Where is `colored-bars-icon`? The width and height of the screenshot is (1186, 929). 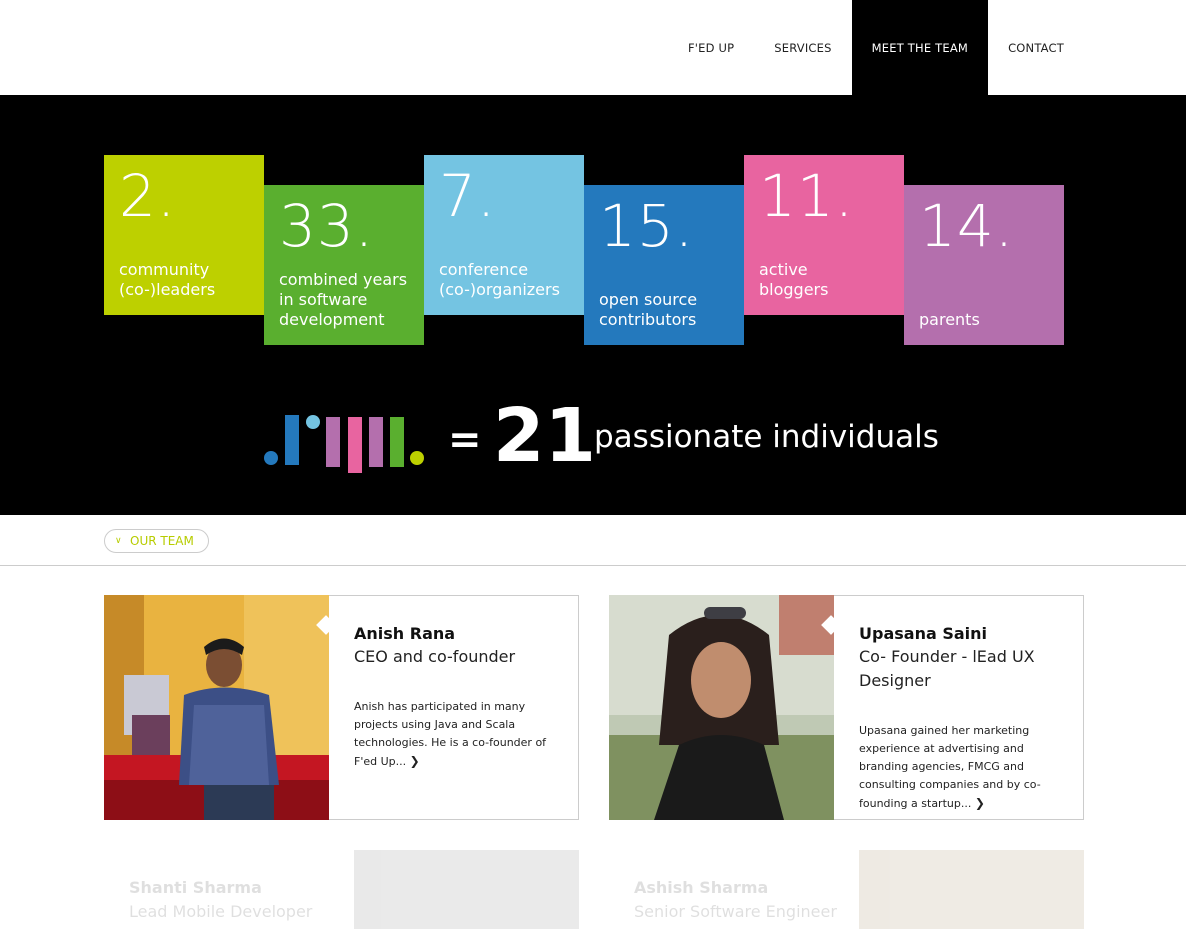 colored-bars-icon is located at coordinates (344, 444).